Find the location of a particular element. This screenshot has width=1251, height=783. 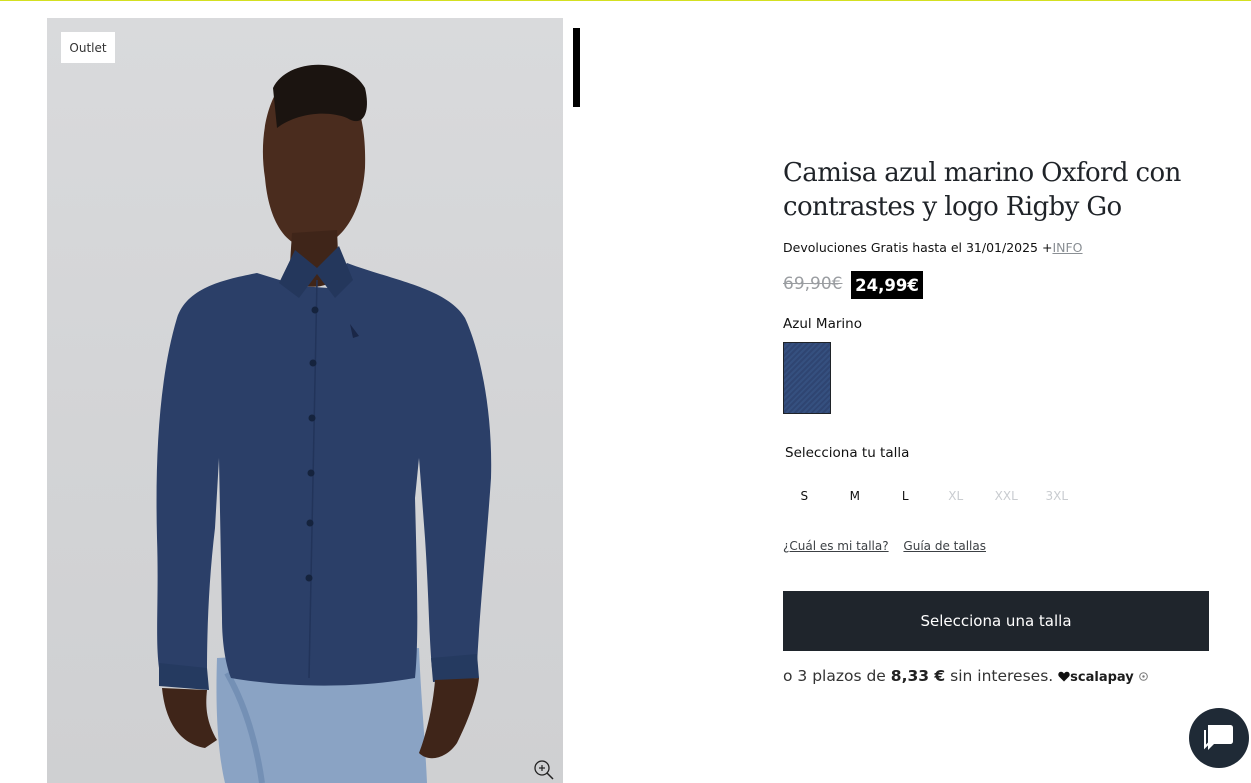

color-name: Azul Marino is located at coordinates (822, 324).